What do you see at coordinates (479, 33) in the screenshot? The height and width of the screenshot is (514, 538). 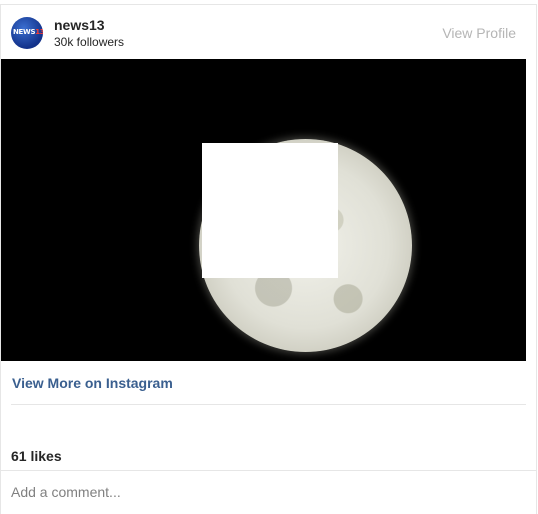 I see `view-profile-button: View Profile` at bounding box center [479, 33].